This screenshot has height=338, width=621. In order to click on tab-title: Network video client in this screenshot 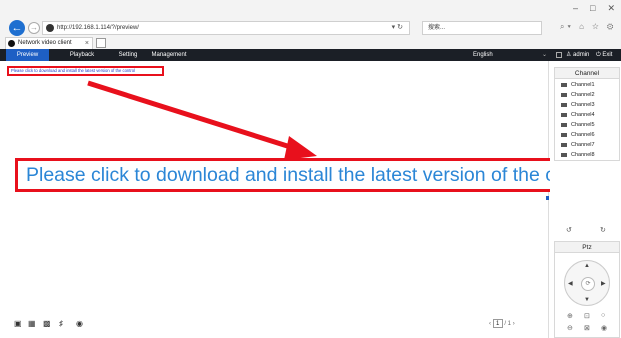, I will do `click(45, 43)`.